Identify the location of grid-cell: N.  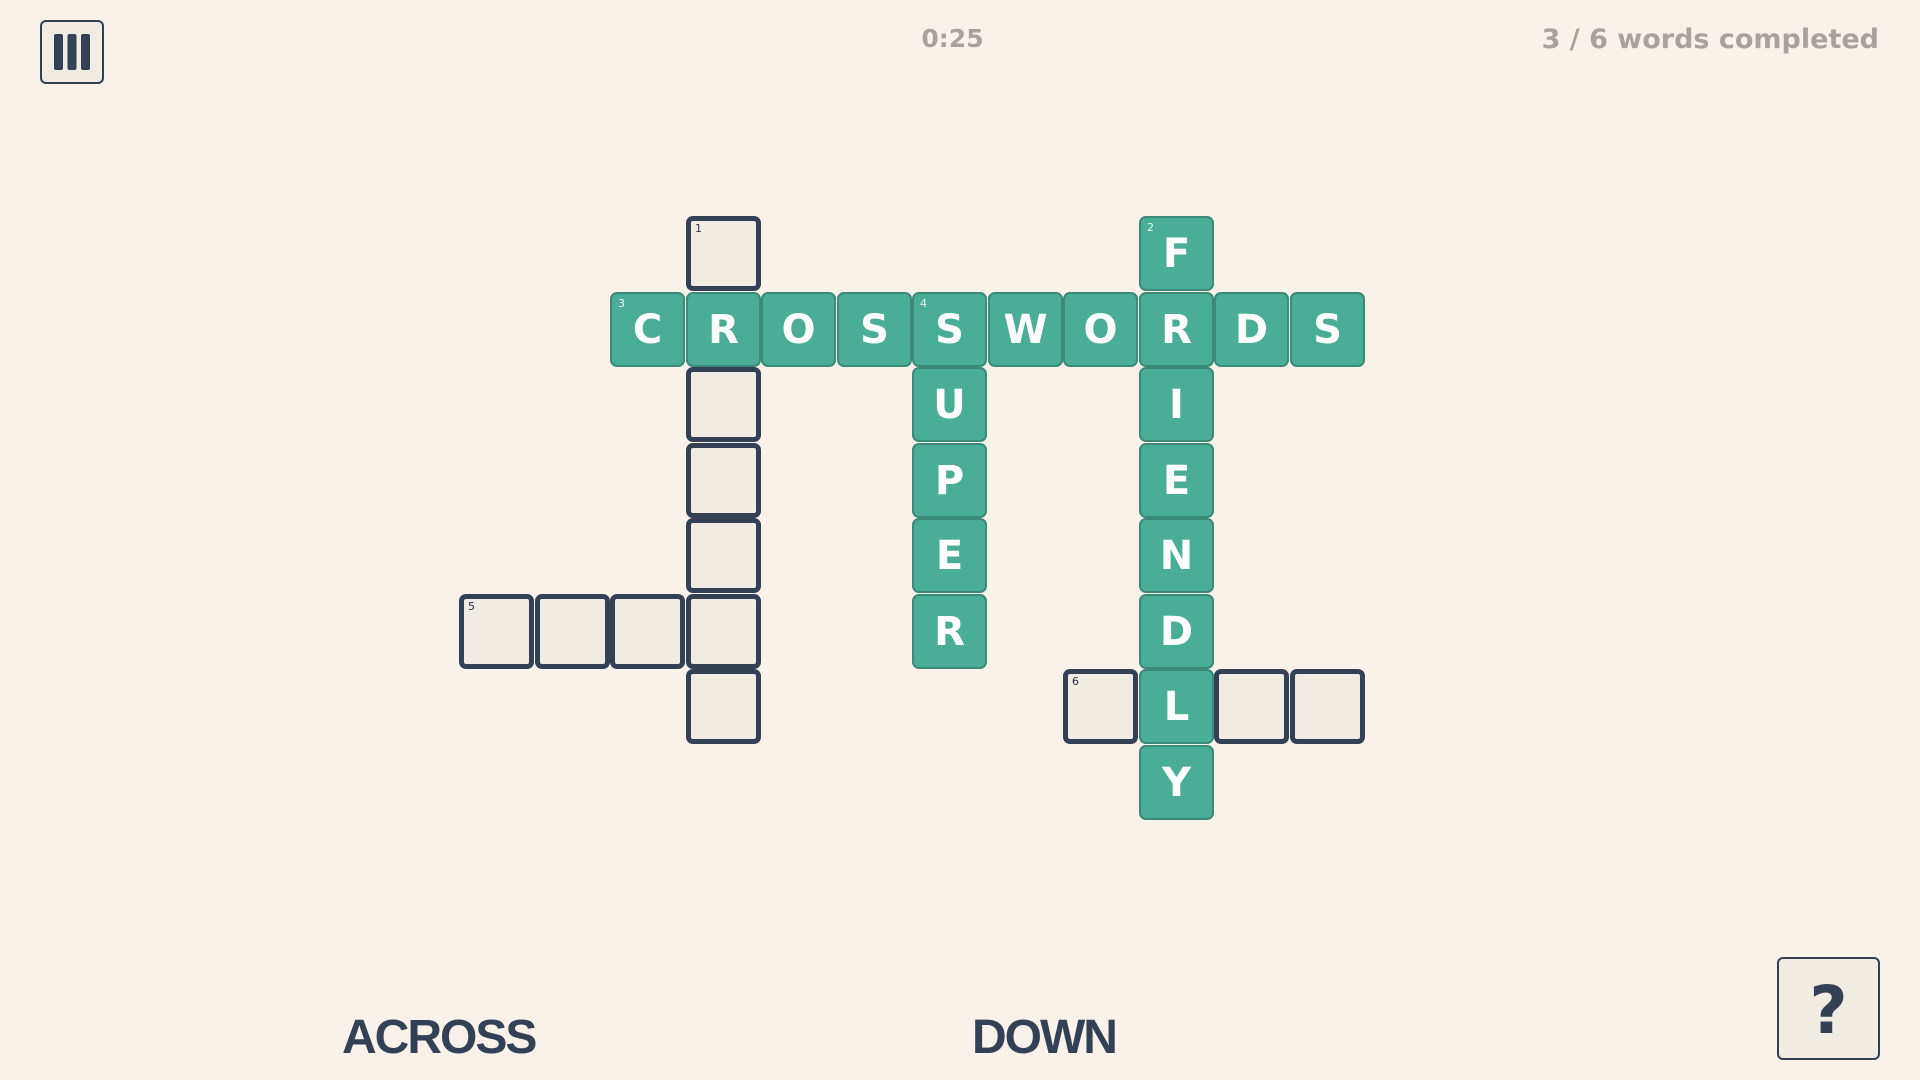
(1176, 555).